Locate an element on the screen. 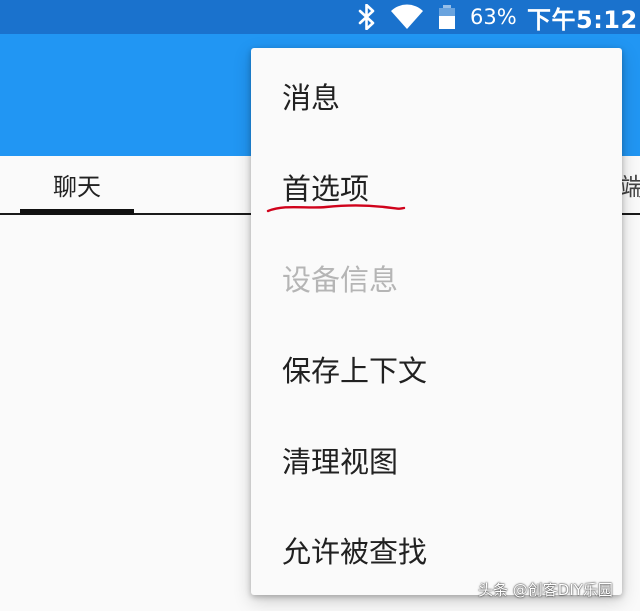 The image size is (640, 611). battery-icon is located at coordinates (448, 17).